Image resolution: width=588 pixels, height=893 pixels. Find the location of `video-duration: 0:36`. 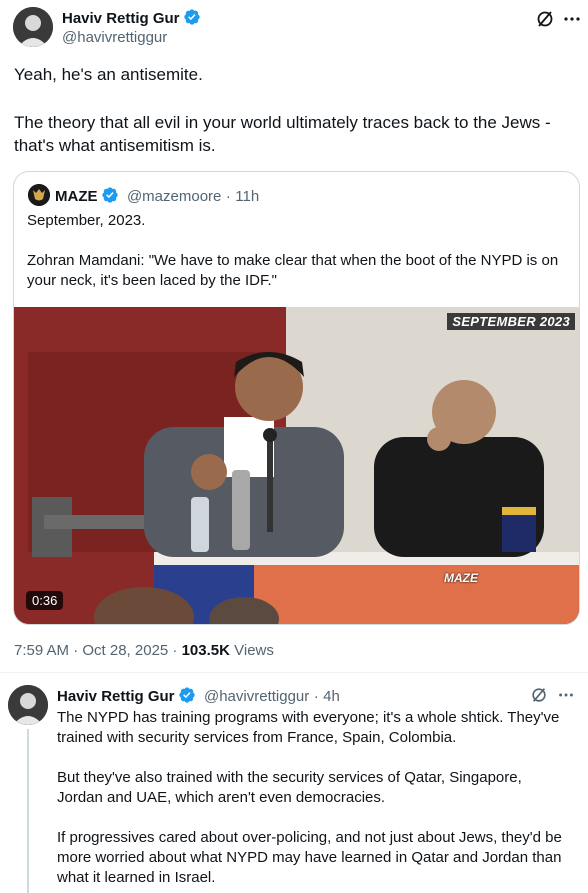

video-duration: 0:36 is located at coordinates (45, 600).